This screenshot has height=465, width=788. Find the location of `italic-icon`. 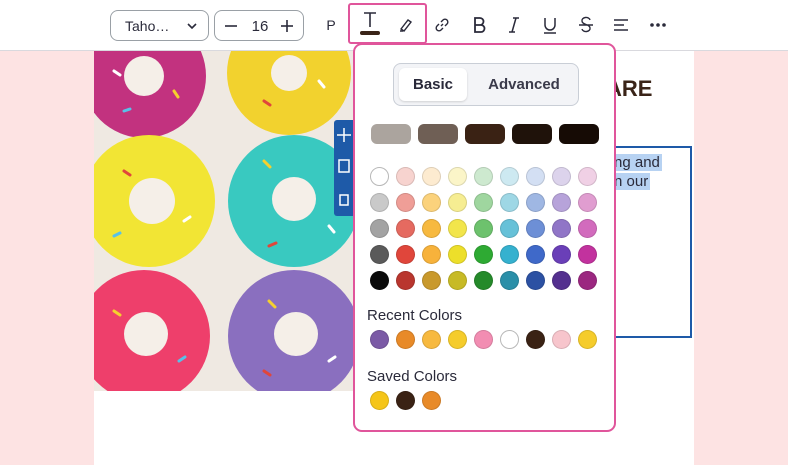

italic-icon is located at coordinates (514, 25).